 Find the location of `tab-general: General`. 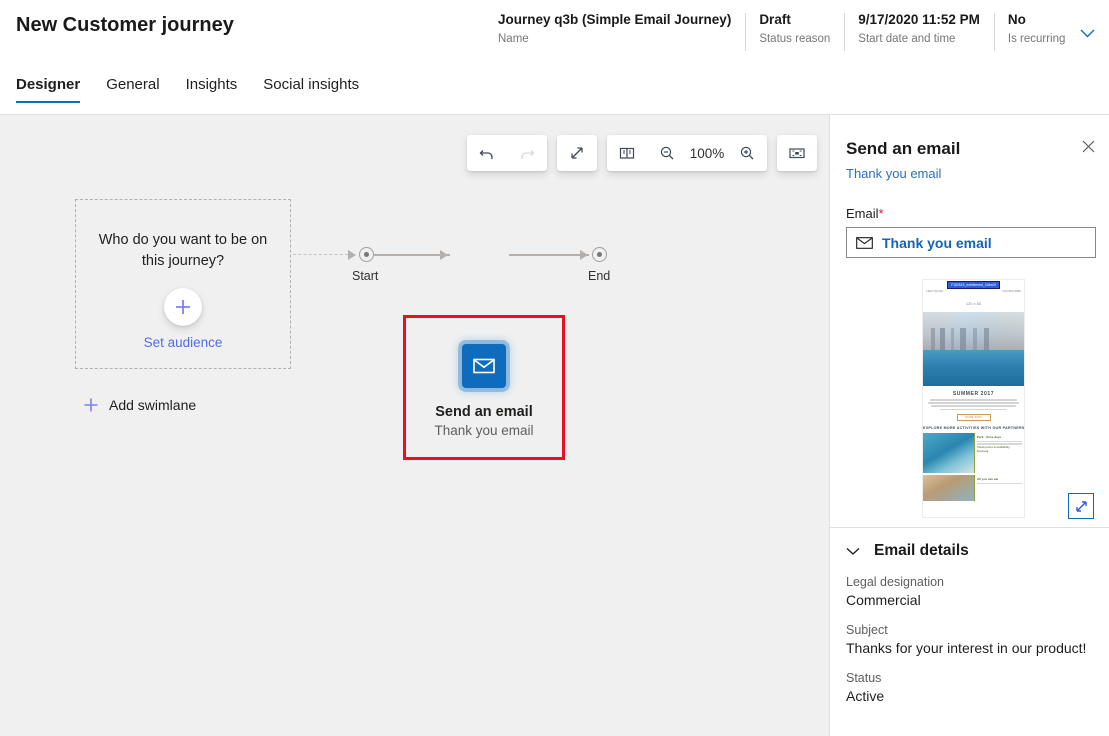

tab-general: General is located at coordinates (132, 87).